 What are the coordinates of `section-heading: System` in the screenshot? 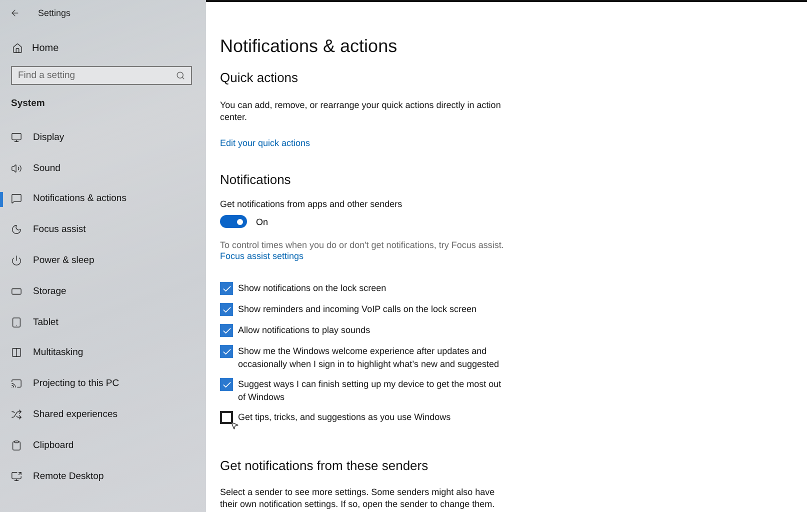 It's located at (28, 103).